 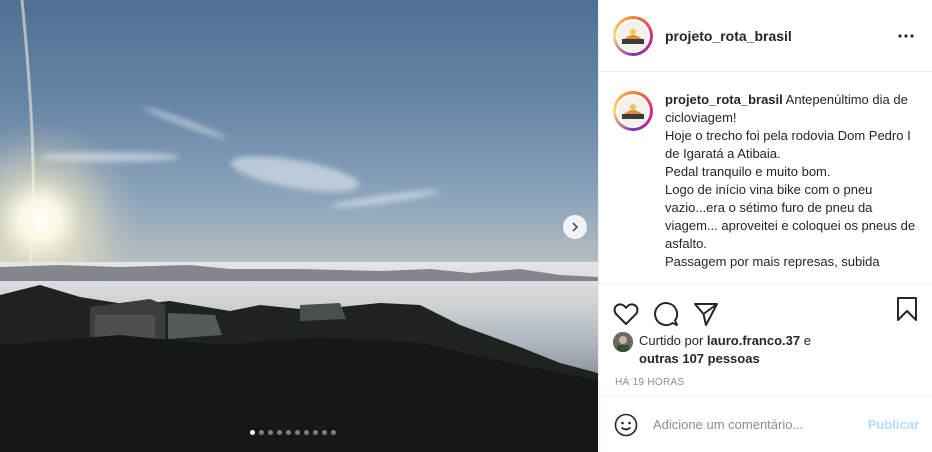 I want to click on post-header: projeto_rota_brasil, so click(x=765, y=36).